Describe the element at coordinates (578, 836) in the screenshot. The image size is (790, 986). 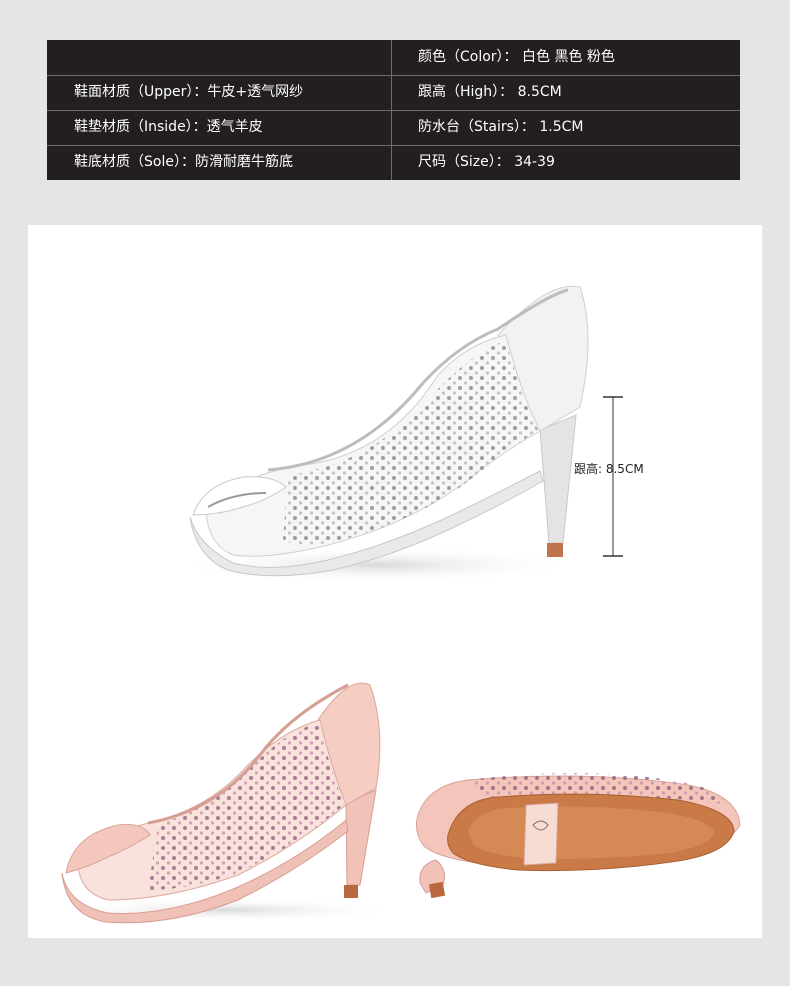
I see `pink-shoe-sole` at that location.